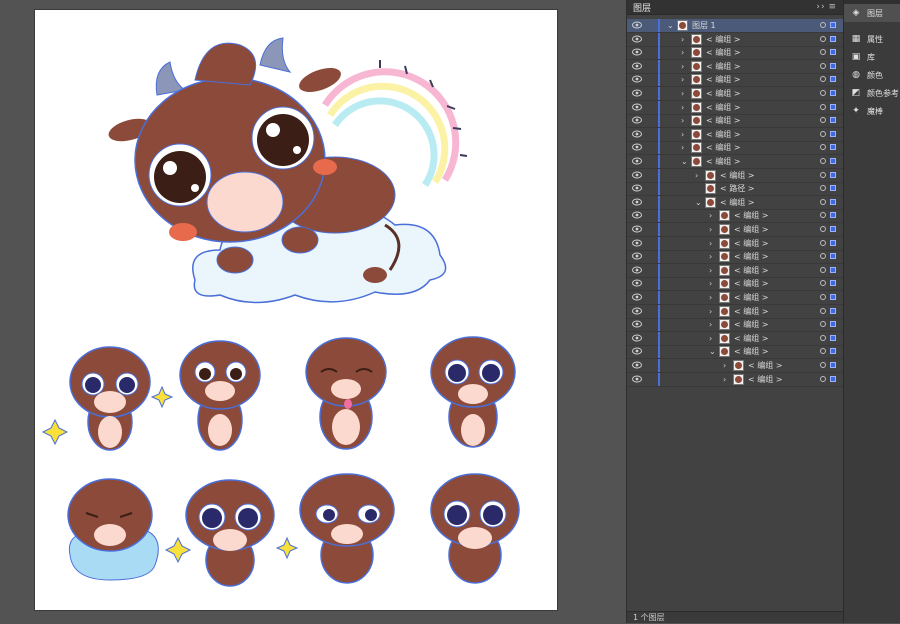 This screenshot has height=624, width=900. What do you see at coordinates (872, 39) in the screenshot?
I see `side-panel-properties: ▦ 属性` at bounding box center [872, 39].